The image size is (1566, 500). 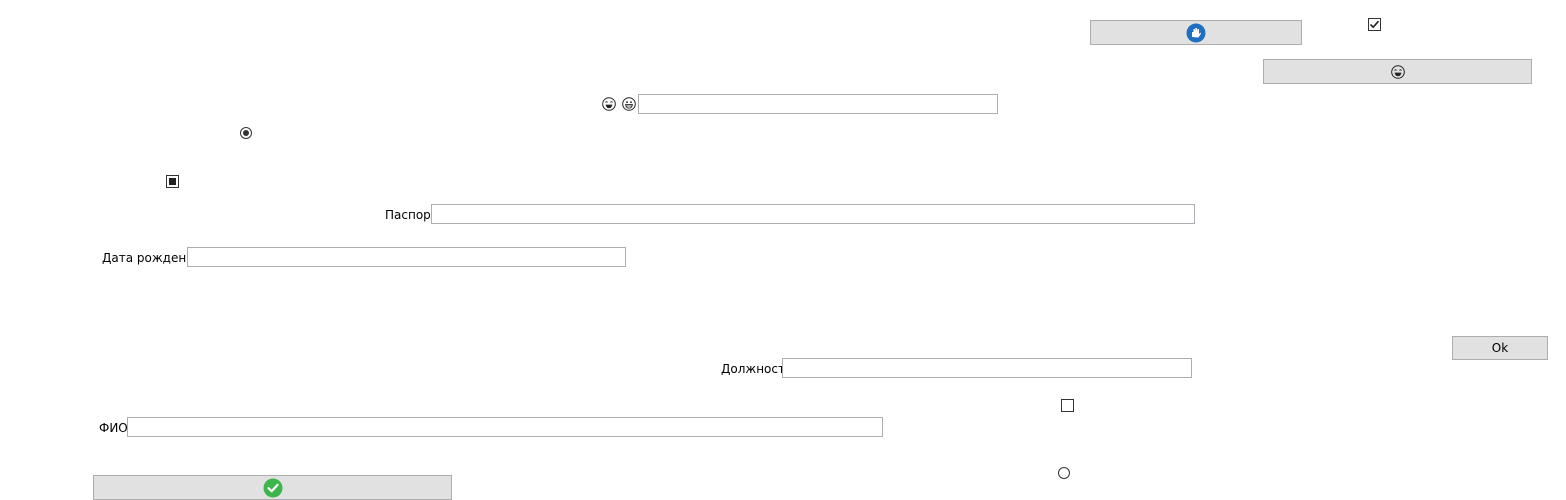 I want to click on right-checkbox, so click(x=1067, y=405).